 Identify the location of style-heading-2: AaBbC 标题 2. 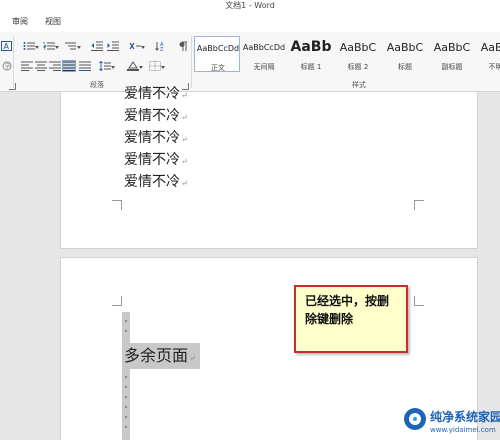
(358, 54).